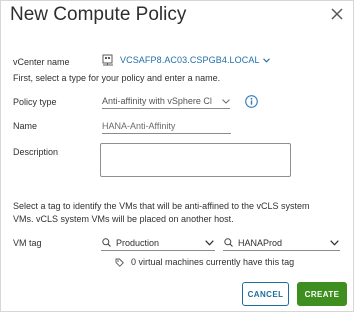  I want to click on vcenter-label: vCenter name, so click(41, 62).